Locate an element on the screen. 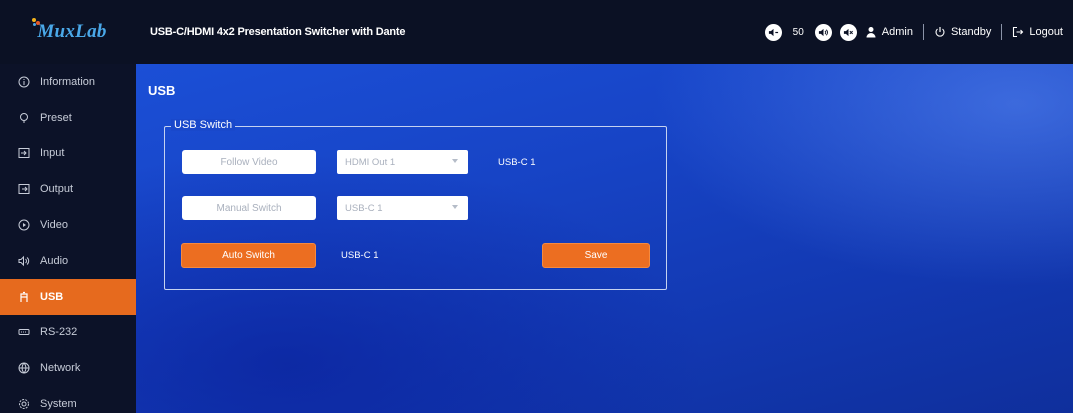 The height and width of the screenshot is (413, 1073). sidebar-item-label: Audio is located at coordinates (54, 260).